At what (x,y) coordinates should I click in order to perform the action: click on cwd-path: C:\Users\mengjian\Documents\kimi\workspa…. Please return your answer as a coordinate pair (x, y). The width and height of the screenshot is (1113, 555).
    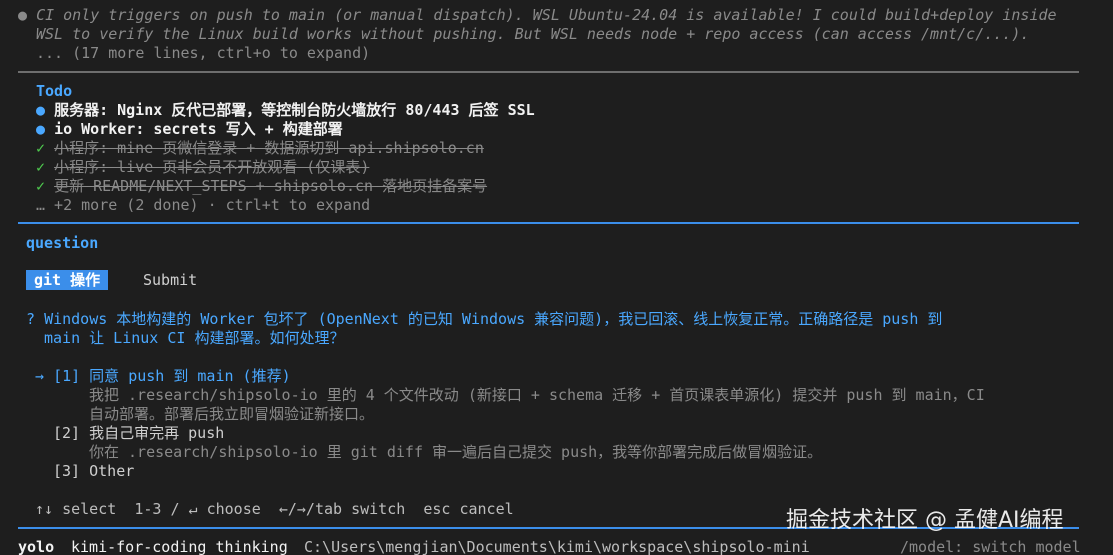
    Looking at the image, I should click on (557, 546).